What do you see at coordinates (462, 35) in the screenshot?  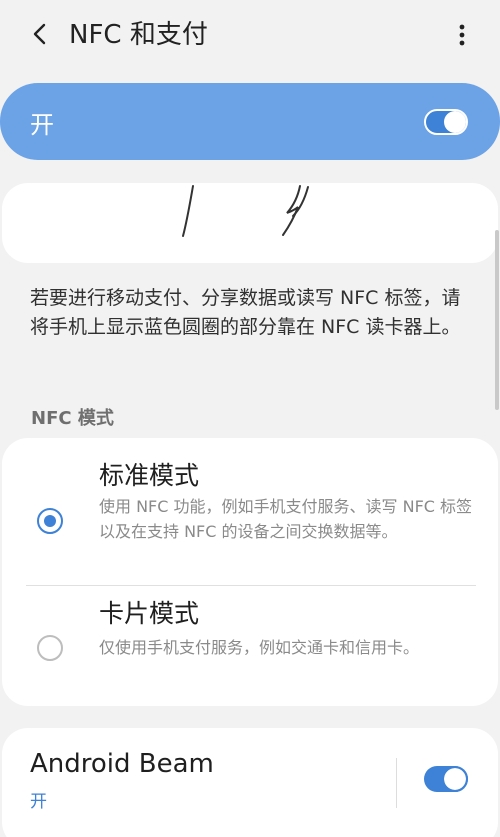 I see `more-vert-icon` at bounding box center [462, 35].